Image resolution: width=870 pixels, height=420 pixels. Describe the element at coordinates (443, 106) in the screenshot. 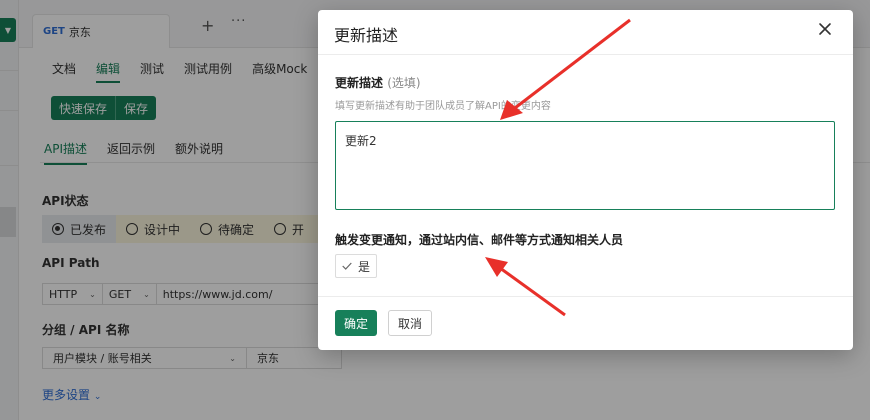

I see `description-hint: 填写更新描述有助于团队成员了解API的变更内容` at that location.